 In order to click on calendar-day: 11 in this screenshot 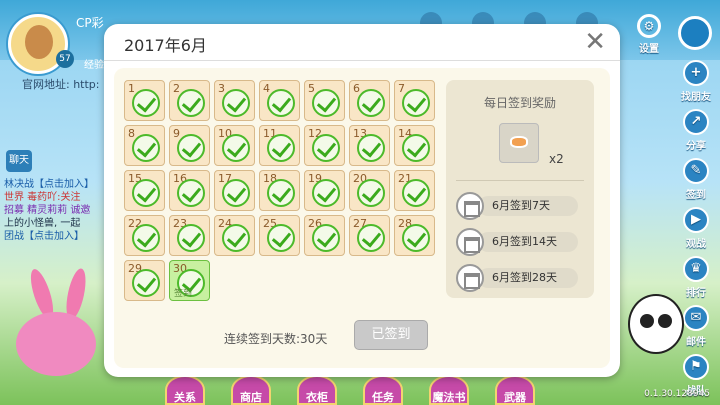, I will do `click(279, 145)`.